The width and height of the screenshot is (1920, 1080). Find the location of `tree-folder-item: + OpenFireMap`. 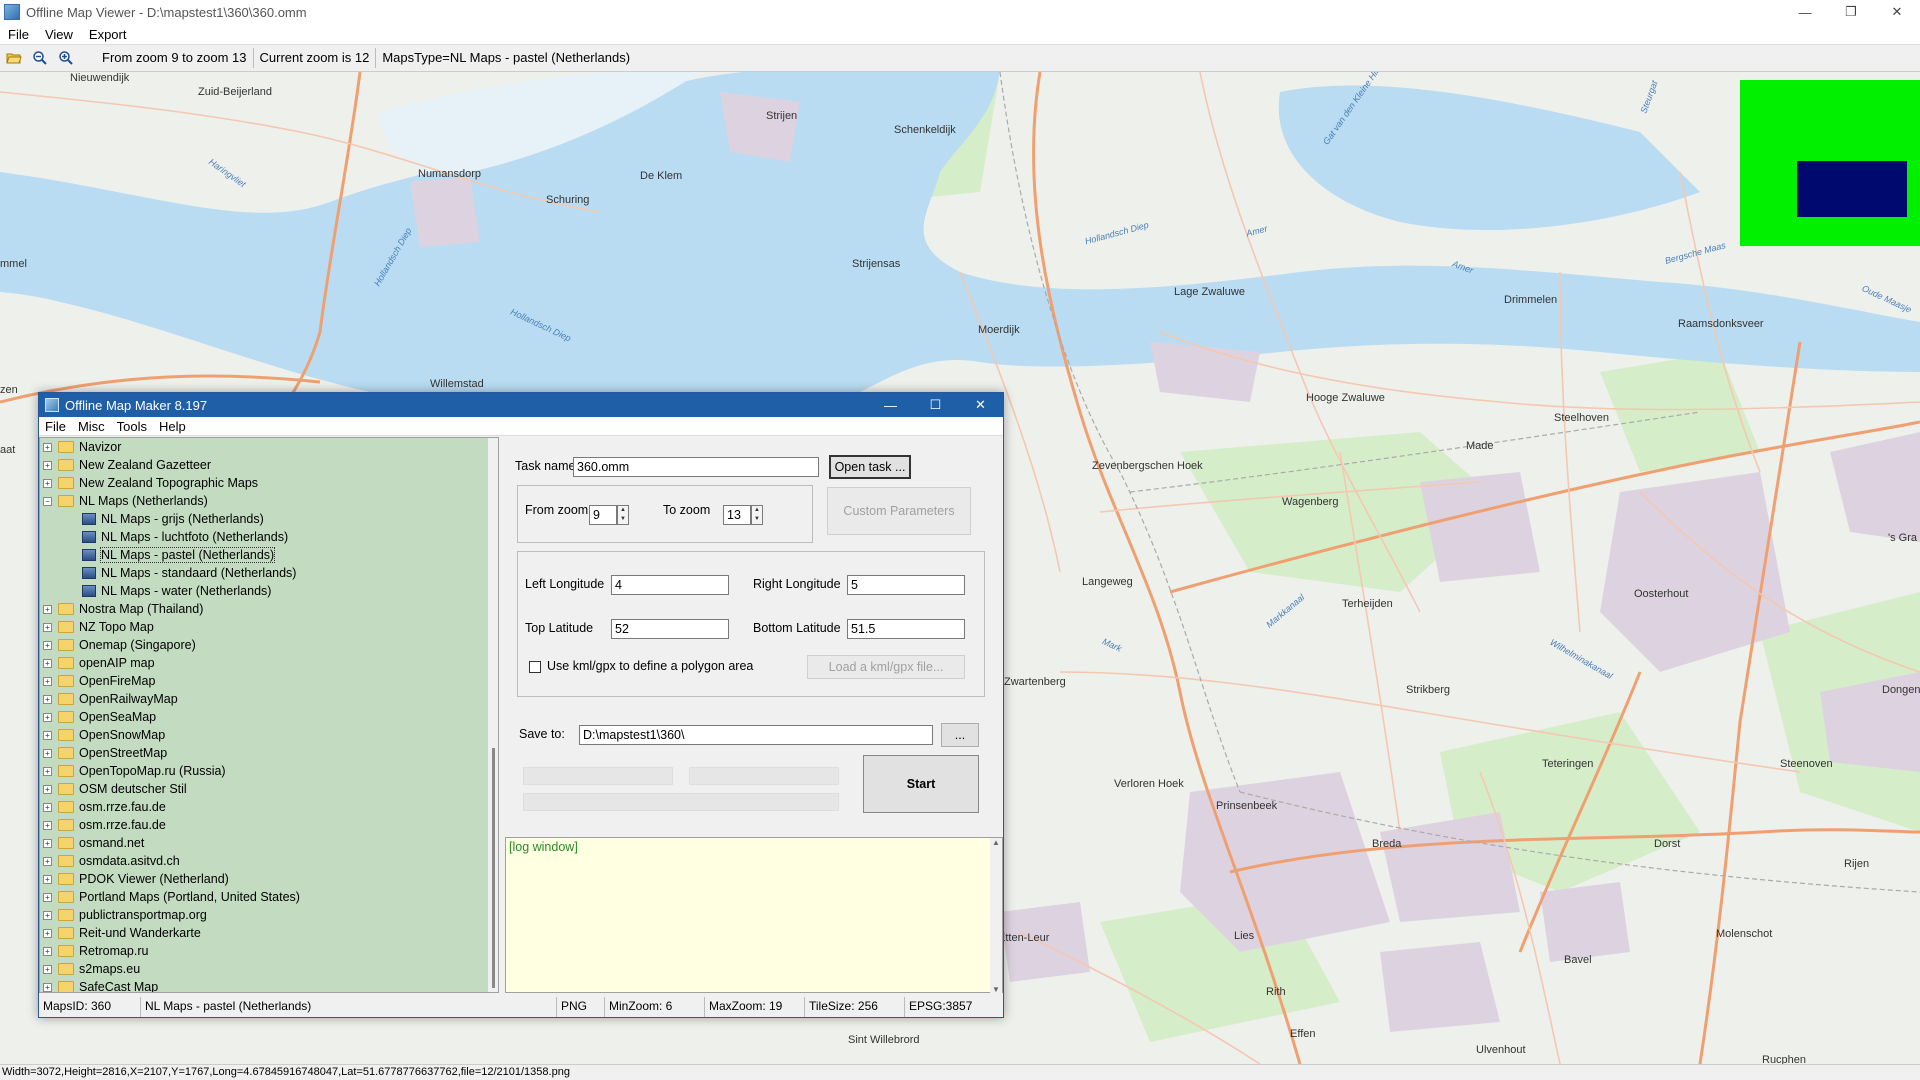

tree-folder-item: + OpenFireMap is located at coordinates (269, 681).